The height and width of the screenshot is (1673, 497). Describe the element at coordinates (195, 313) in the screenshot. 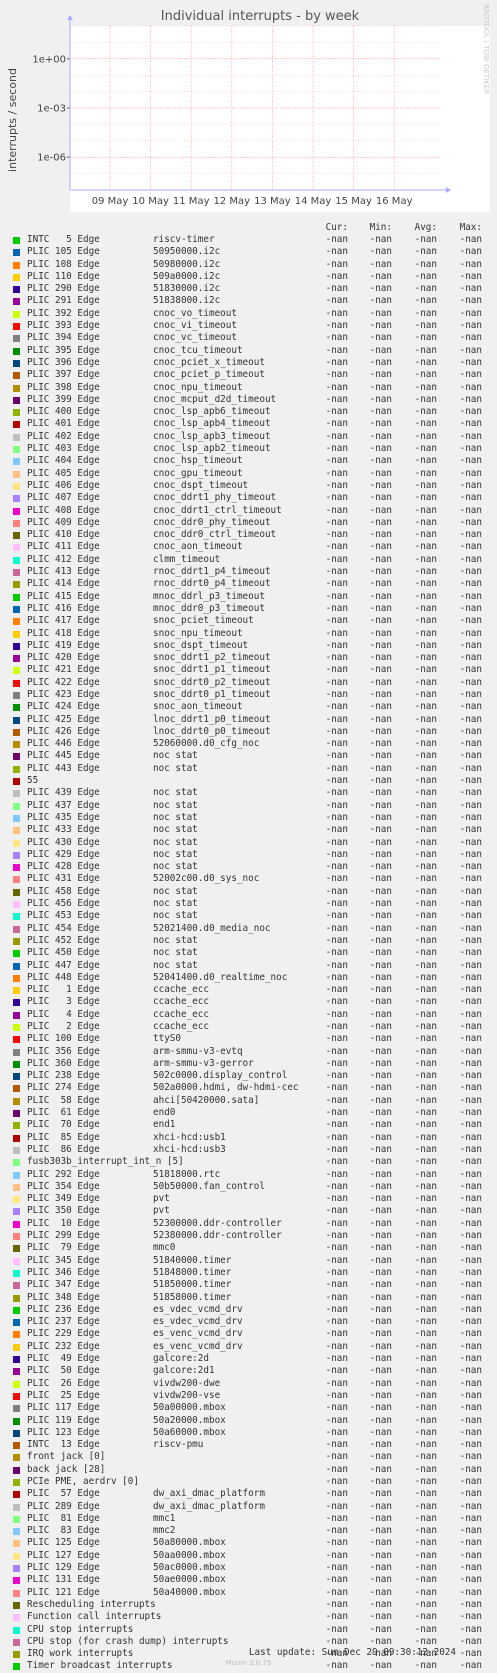

I see `legend-series-device: cnoc_vo_timeout` at that location.